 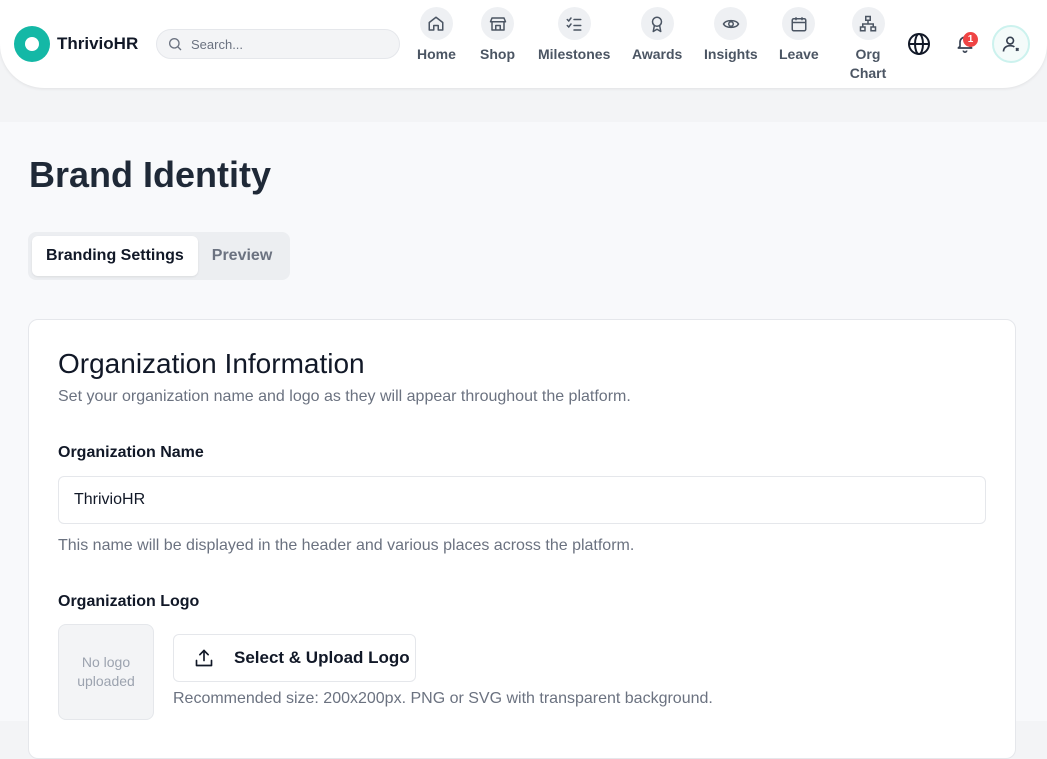 I want to click on nav-item-insights: Insights, so click(x=731, y=35).